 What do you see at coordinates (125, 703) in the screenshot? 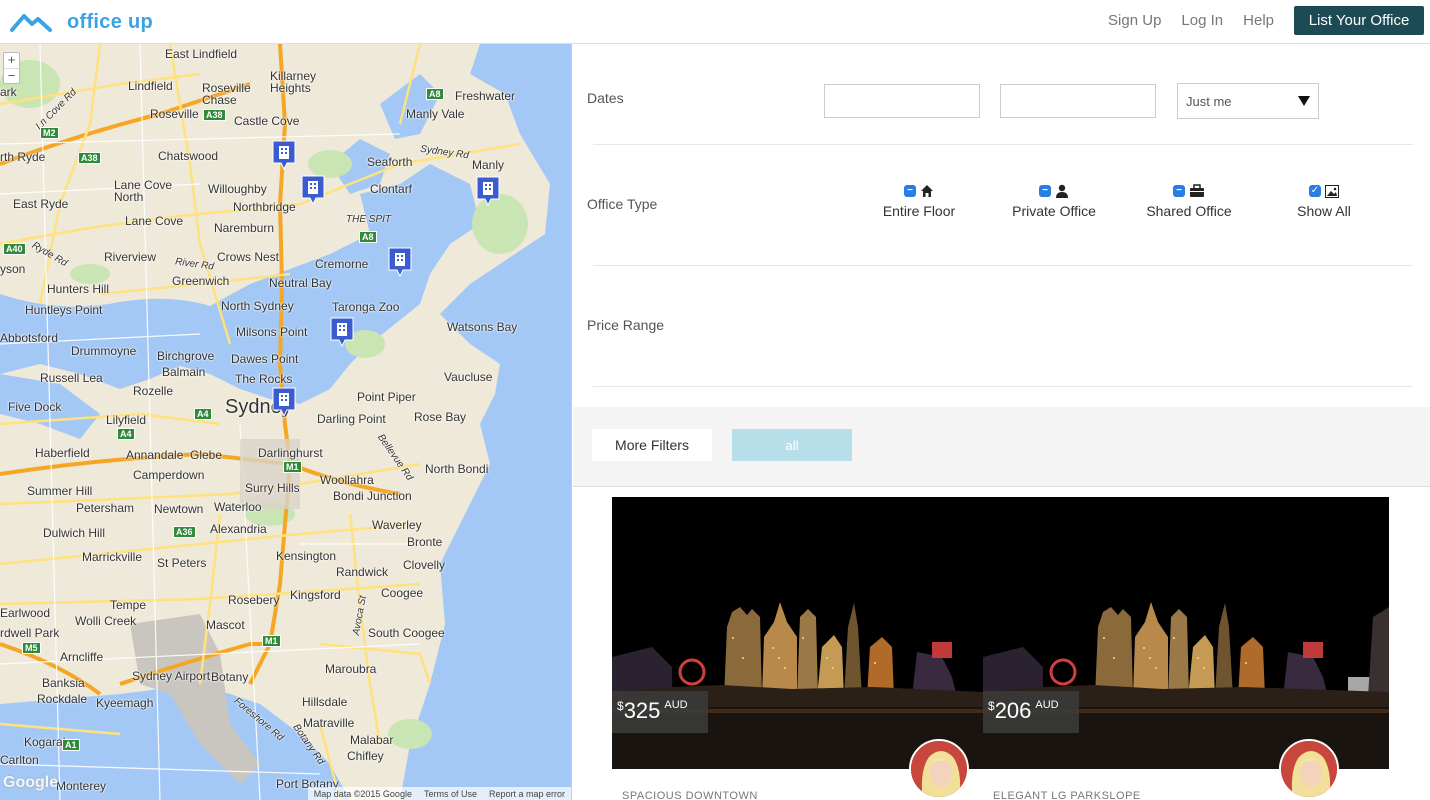
I see `map-label: Kyeemagh` at bounding box center [125, 703].